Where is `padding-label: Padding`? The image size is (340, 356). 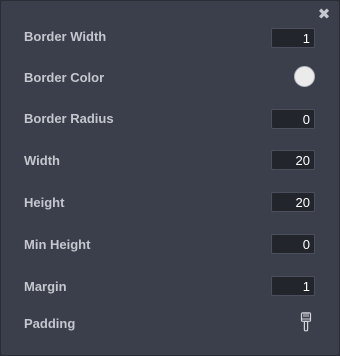 padding-label: Padding is located at coordinates (50, 323).